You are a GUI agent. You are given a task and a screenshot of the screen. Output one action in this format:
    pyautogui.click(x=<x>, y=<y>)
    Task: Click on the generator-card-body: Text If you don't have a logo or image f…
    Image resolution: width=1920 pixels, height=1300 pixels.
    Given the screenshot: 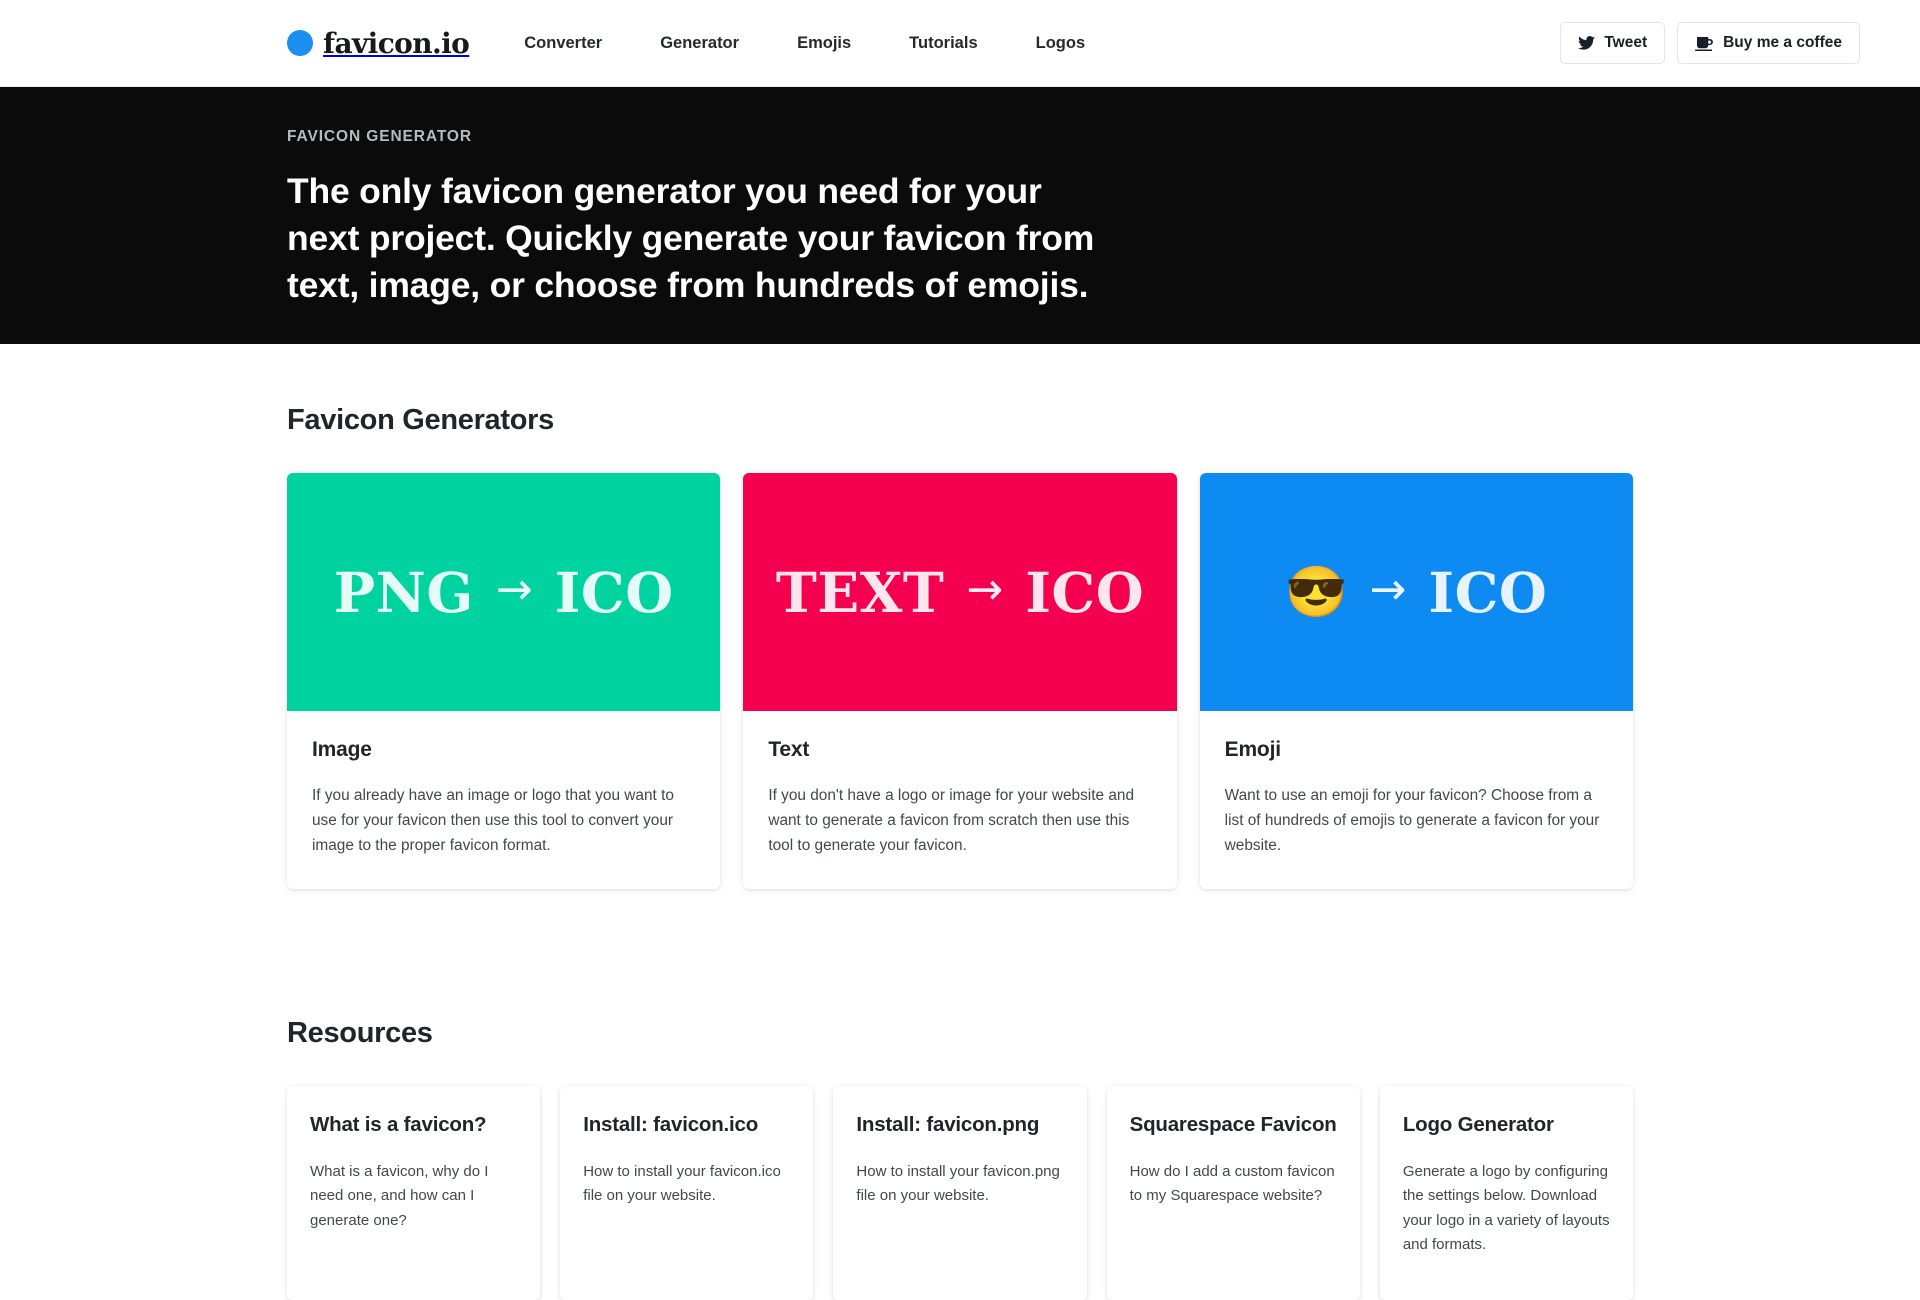 What is the action you would take?
    pyautogui.click(x=959, y=800)
    